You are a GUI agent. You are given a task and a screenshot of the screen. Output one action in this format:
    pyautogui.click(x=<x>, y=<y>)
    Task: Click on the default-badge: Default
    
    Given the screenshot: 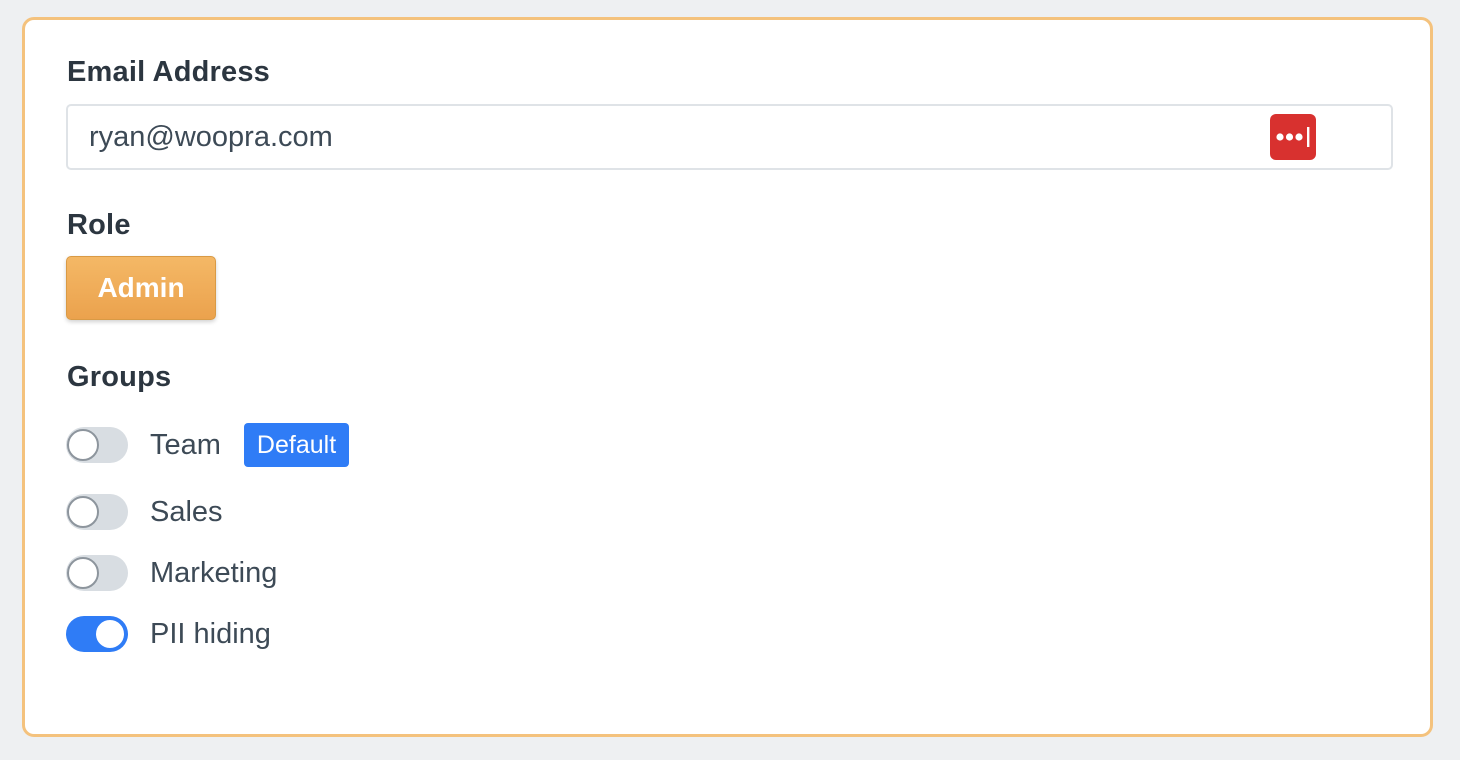 What is the action you would take?
    pyautogui.click(x=296, y=445)
    